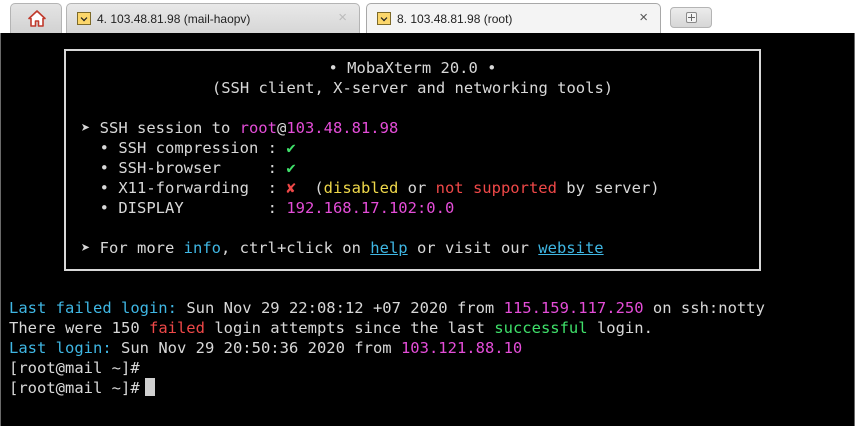  Describe the element at coordinates (184, 208) in the screenshot. I see `display-label: • DISPLAY :` at that location.